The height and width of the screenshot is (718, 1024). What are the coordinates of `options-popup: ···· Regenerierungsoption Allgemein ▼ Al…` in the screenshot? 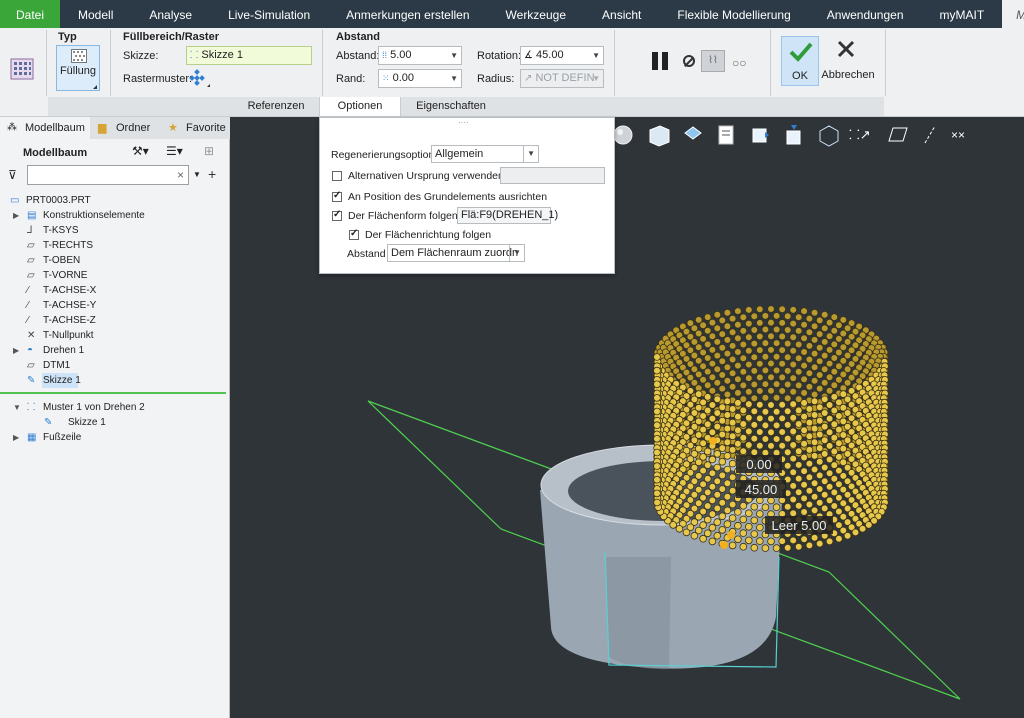 It's located at (467, 195).